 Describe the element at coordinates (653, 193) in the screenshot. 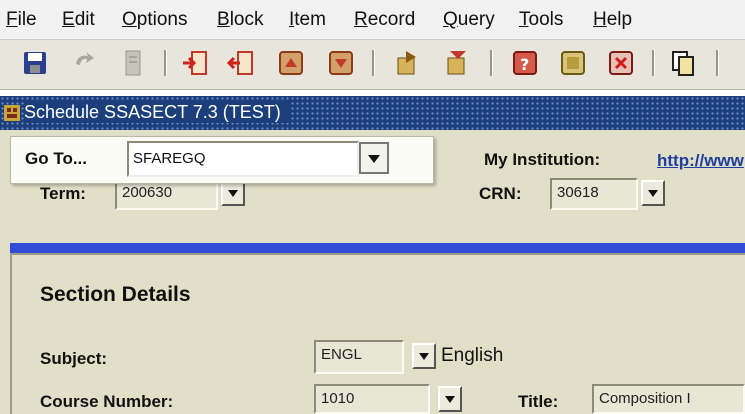

I see `crn-lov-button` at that location.